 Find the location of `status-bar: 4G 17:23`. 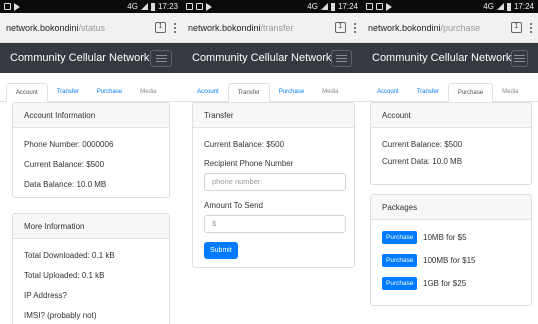

status-bar: 4G 17:23 is located at coordinates (91, 6).